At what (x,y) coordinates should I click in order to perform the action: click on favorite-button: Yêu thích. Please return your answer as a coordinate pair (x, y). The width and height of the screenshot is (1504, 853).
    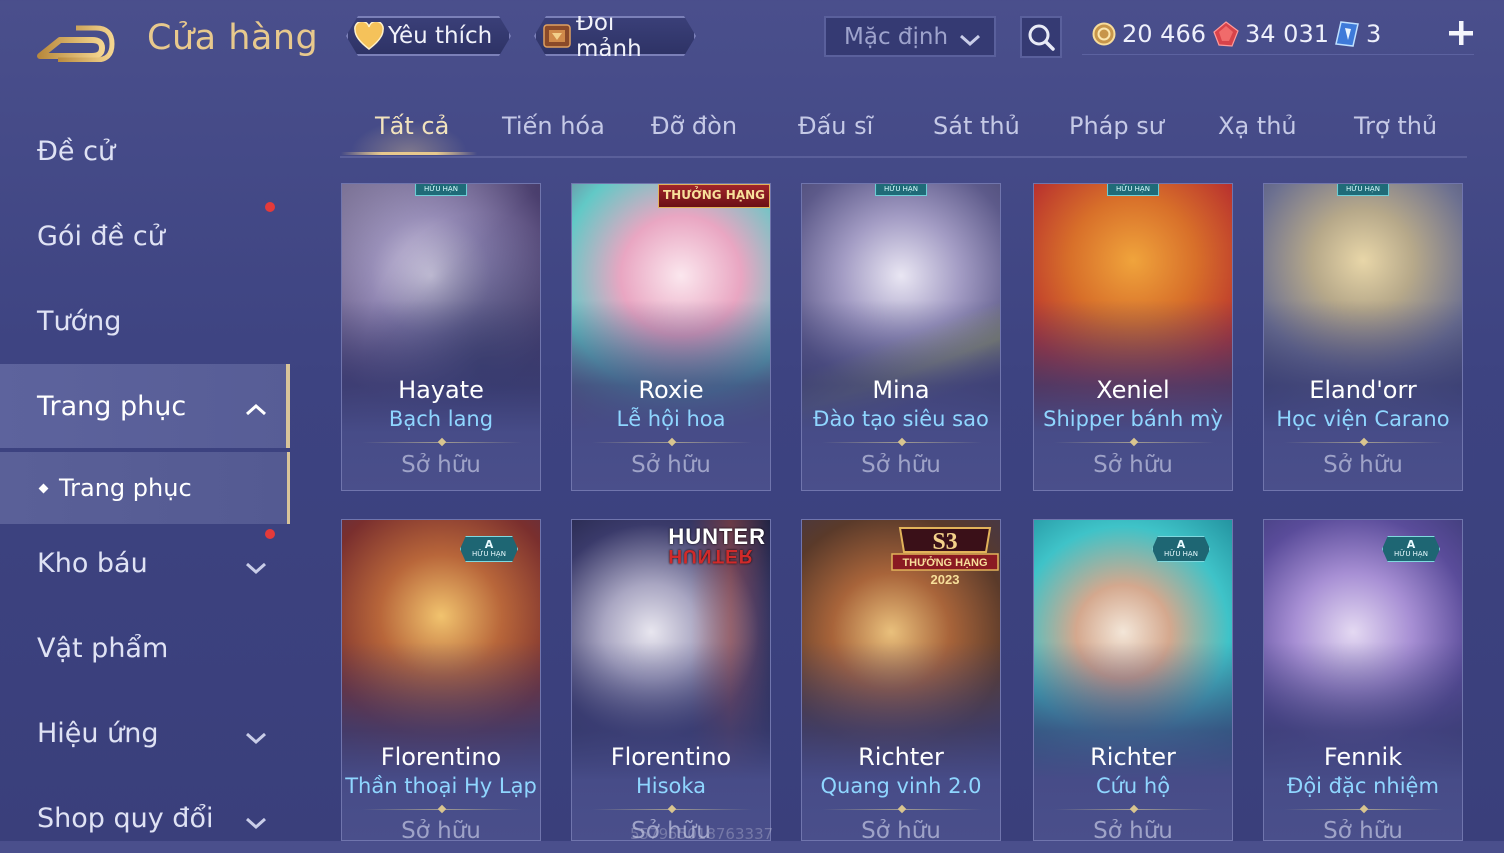
    Looking at the image, I should click on (428, 36).